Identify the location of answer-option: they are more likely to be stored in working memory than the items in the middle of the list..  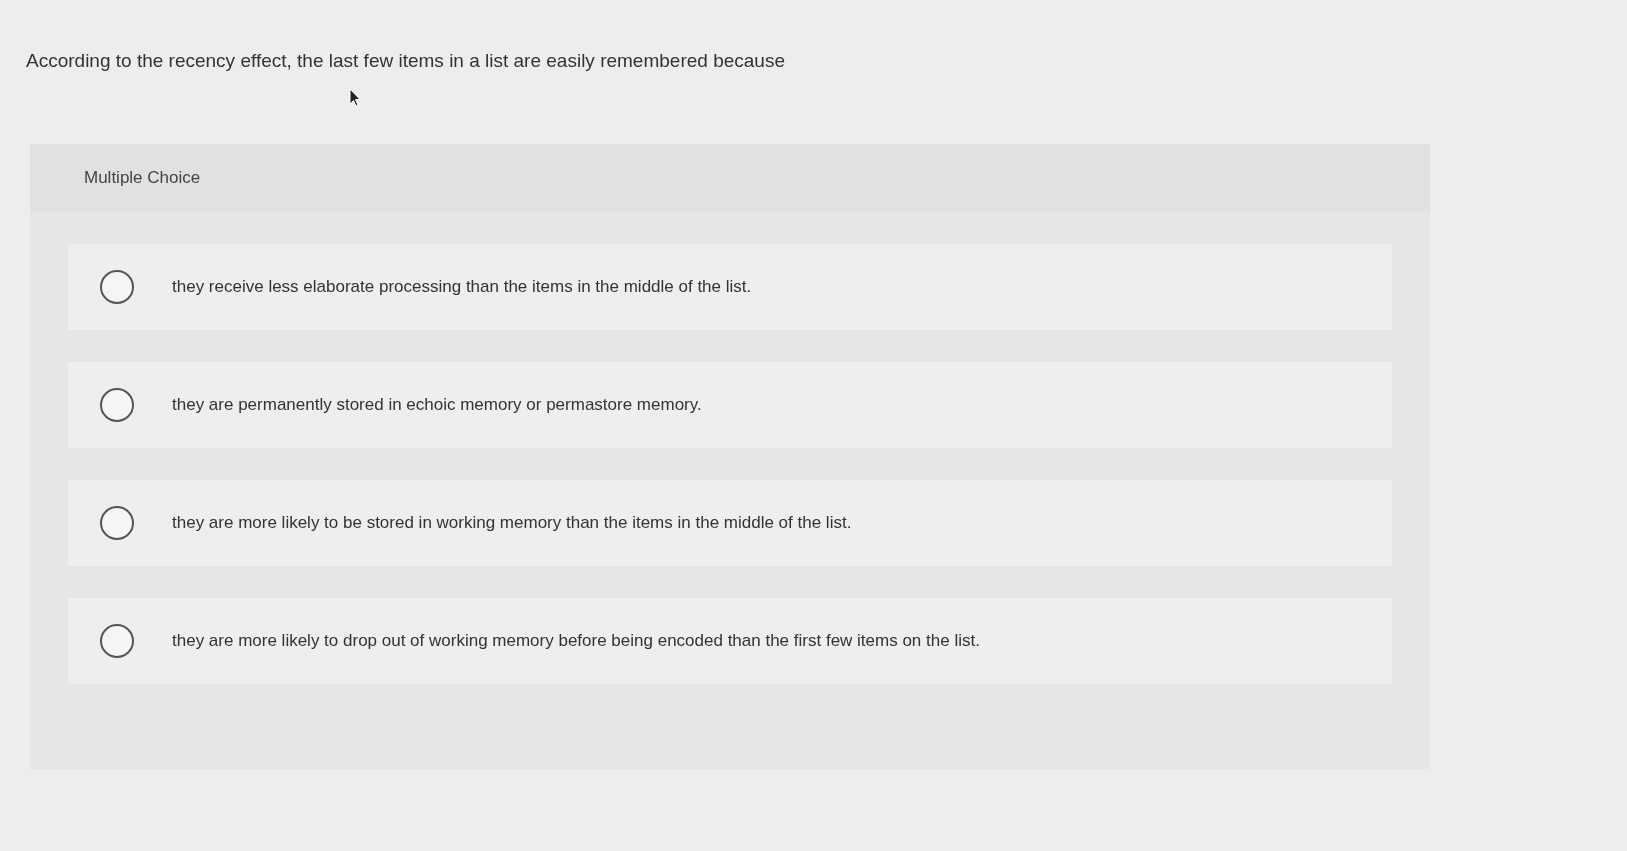
(730, 523).